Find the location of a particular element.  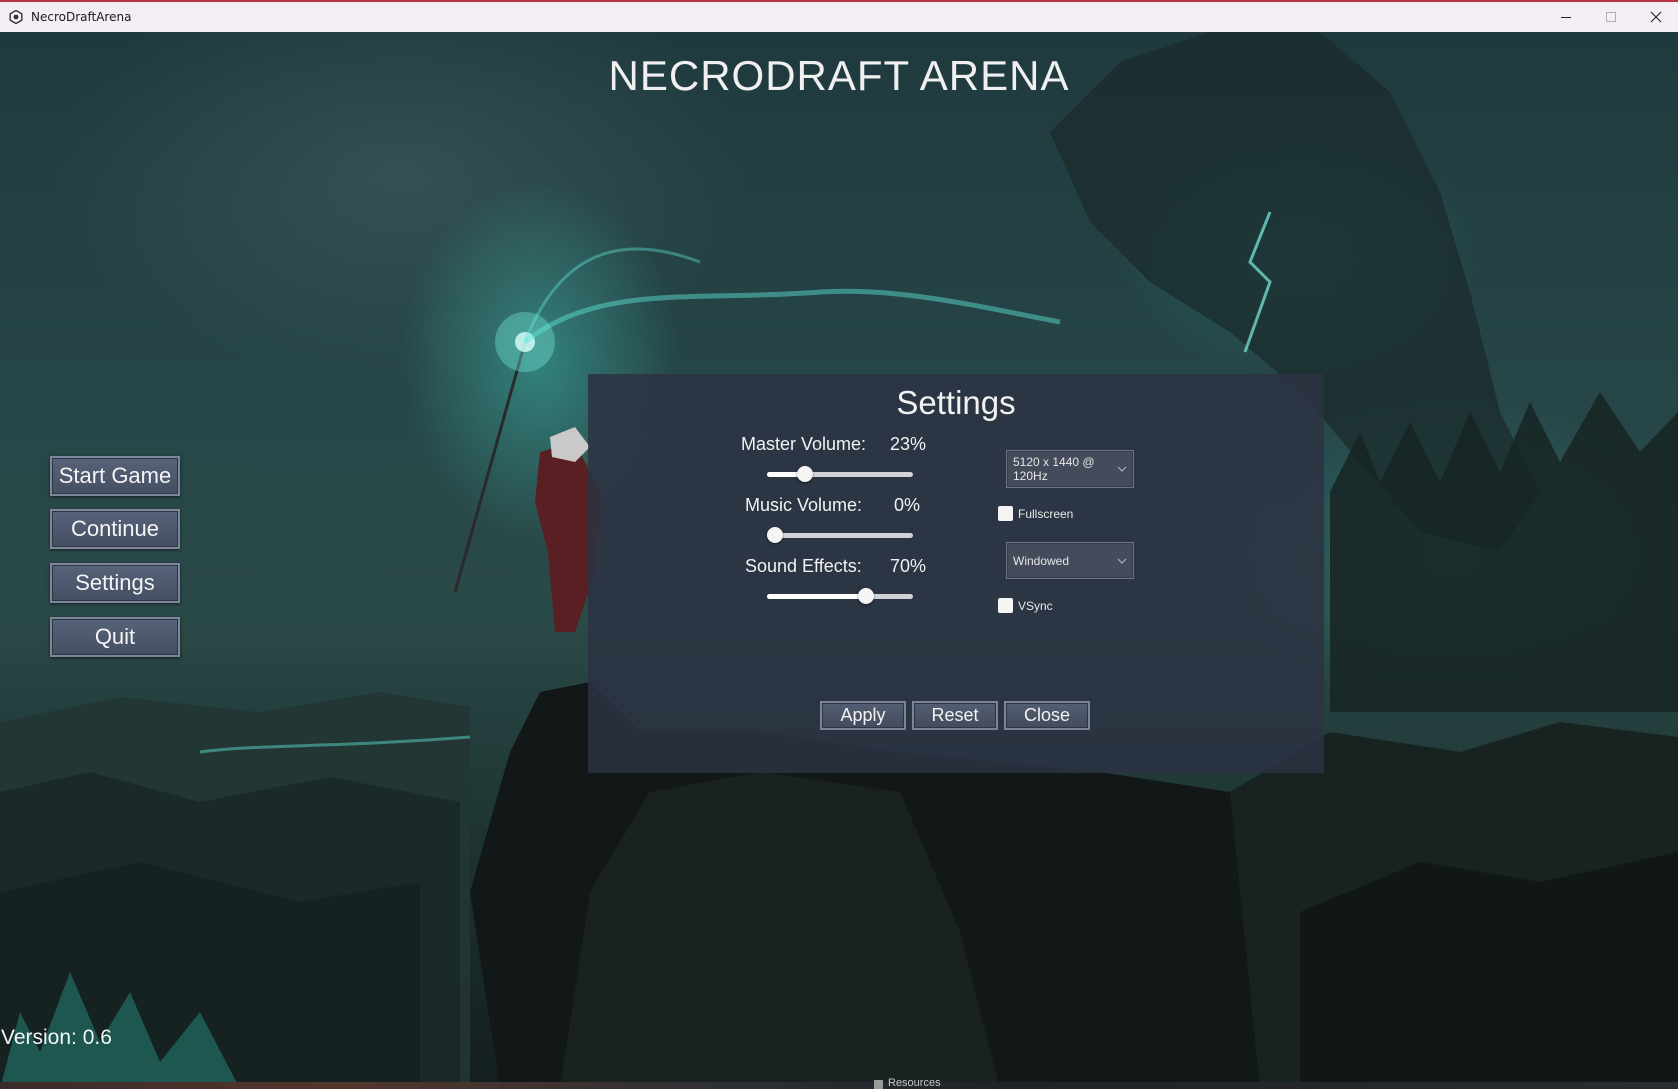

resources-icon is located at coordinates (878, 1084).